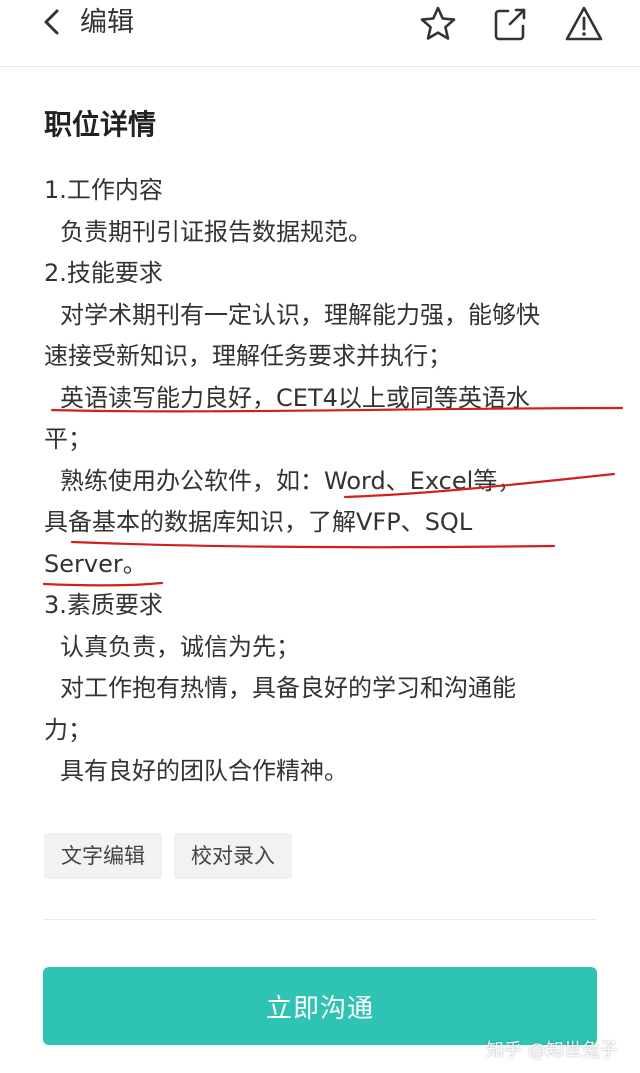 This screenshot has width=640, height=1073. What do you see at coordinates (204, 771) in the screenshot?
I see `description-line: 具有良好的团队合作精神。` at bounding box center [204, 771].